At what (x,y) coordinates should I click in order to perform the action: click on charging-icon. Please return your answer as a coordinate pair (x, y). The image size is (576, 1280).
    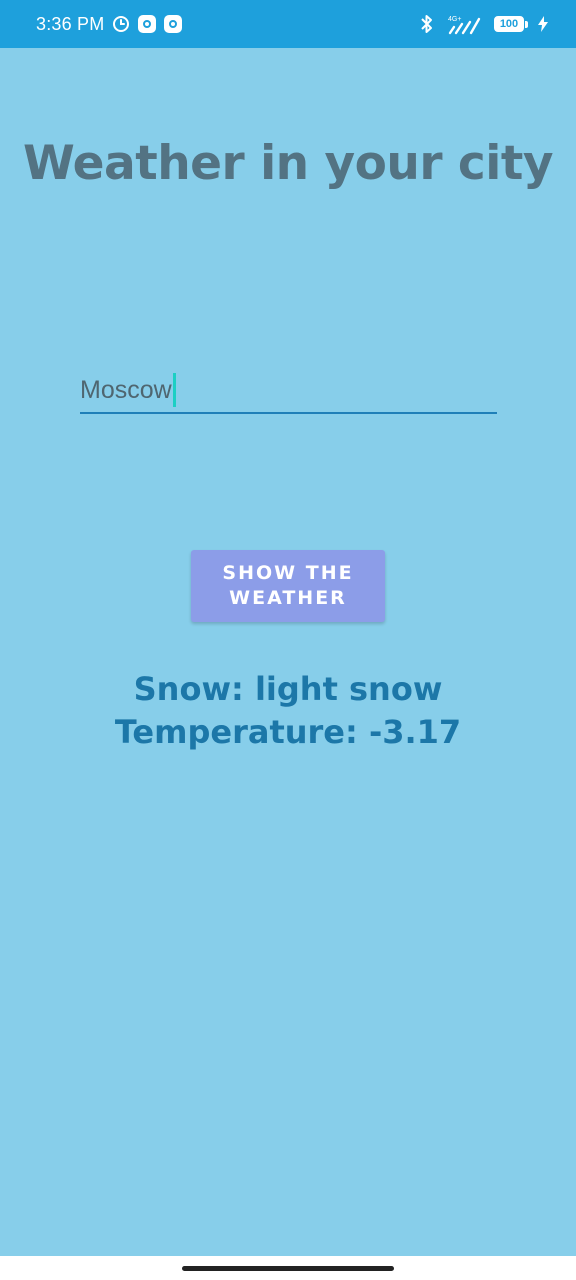
    Looking at the image, I should click on (543, 24).